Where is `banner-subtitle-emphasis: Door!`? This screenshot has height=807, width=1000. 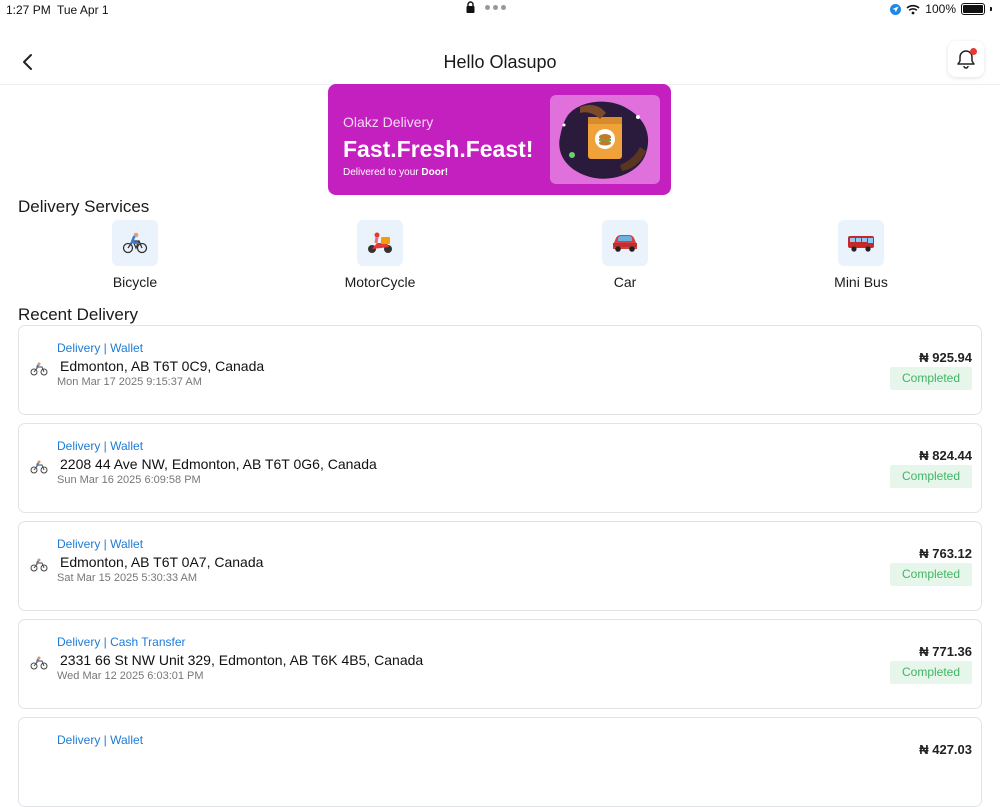 banner-subtitle-emphasis: Door! is located at coordinates (435, 172).